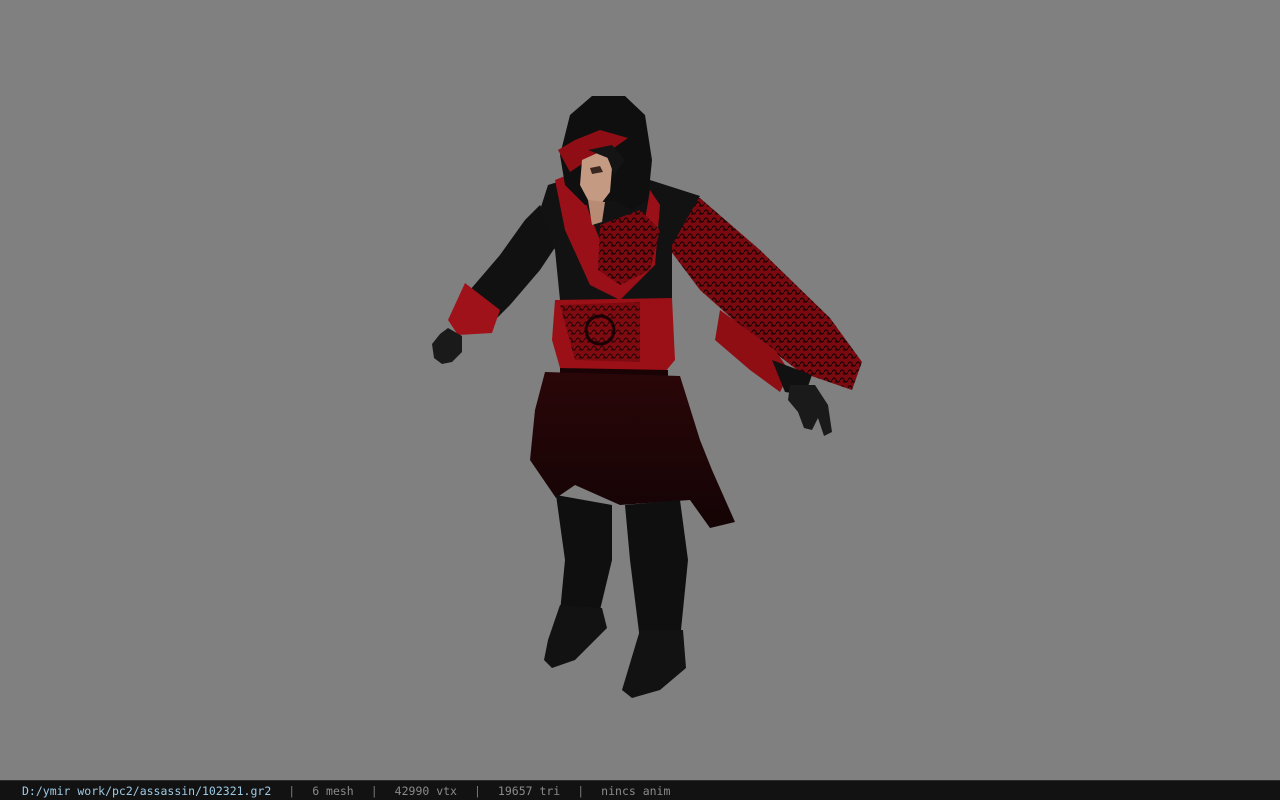 The height and width of the screenshot is (800, 1280). Describe the element at coordinates (529, 790) in the screenshot. I see `triangle-count-label: 19657 tri` at that location.